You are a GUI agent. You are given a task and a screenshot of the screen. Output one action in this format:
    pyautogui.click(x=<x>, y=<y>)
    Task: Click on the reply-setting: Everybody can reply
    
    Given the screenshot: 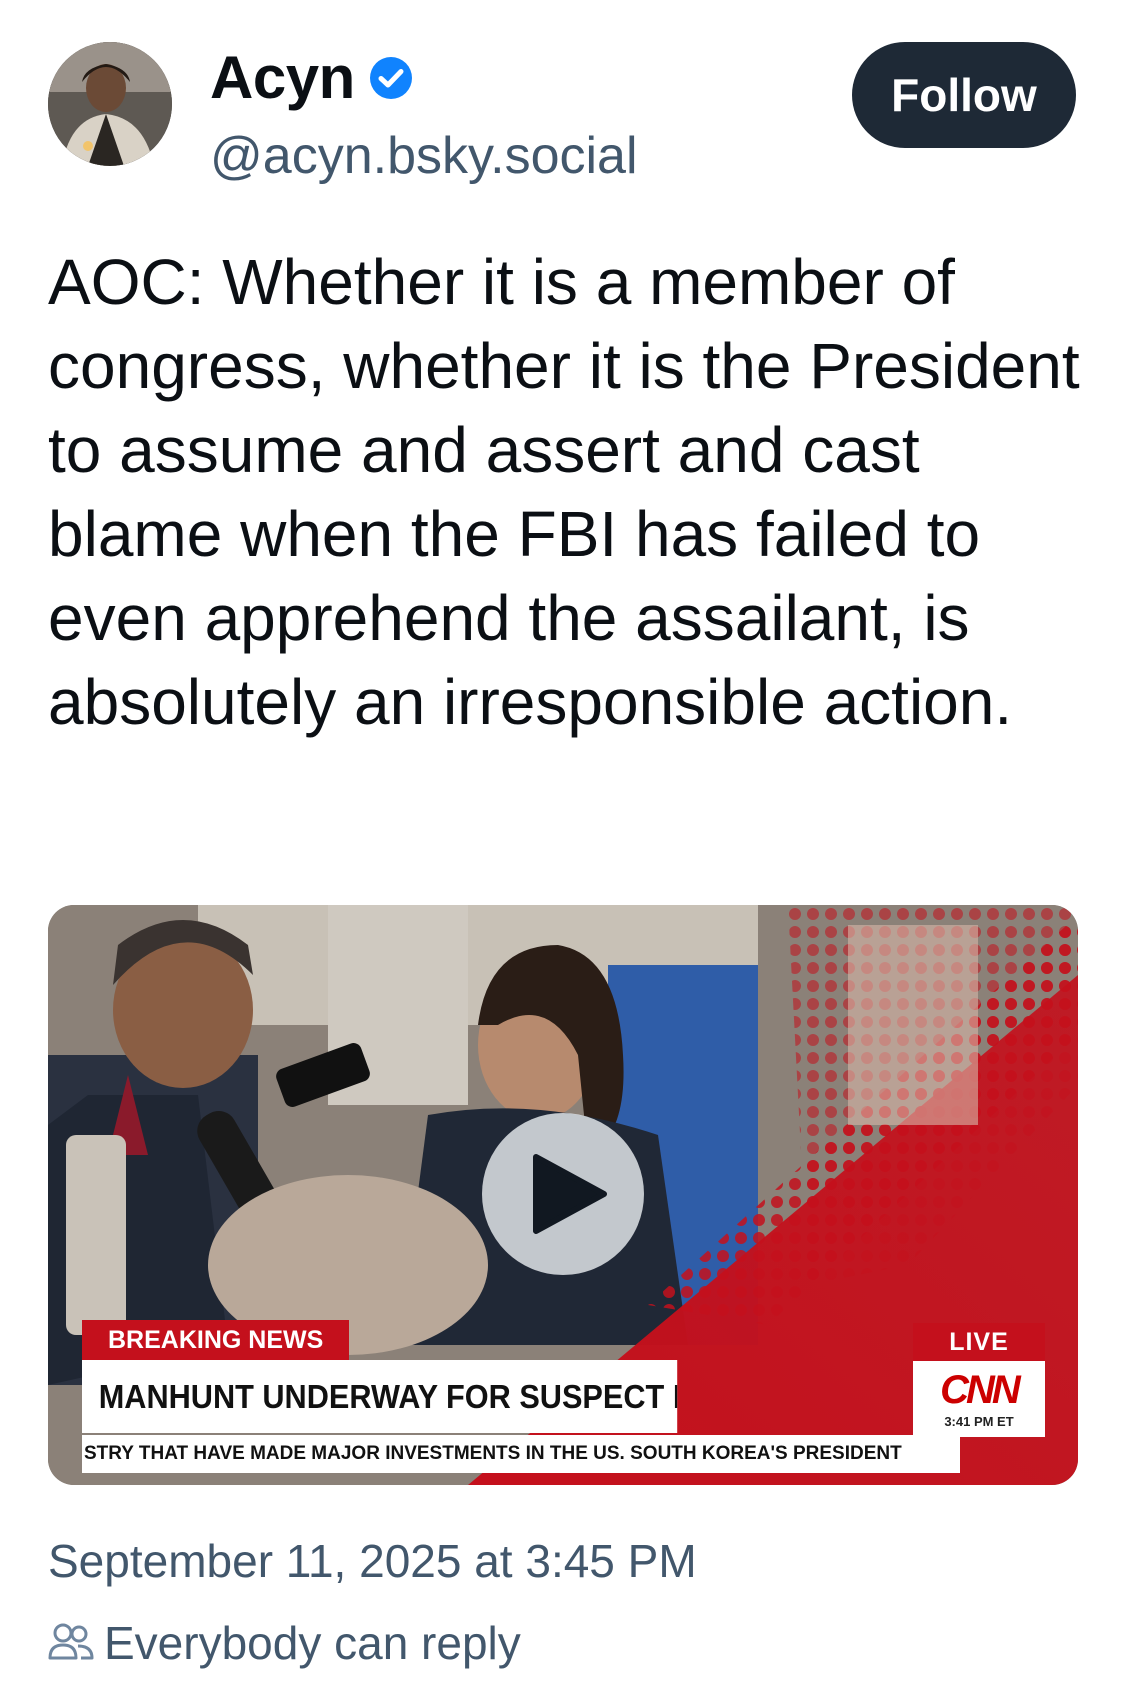 What is the action you would take?
    pyautogui.click(x=284, y=1643)
    